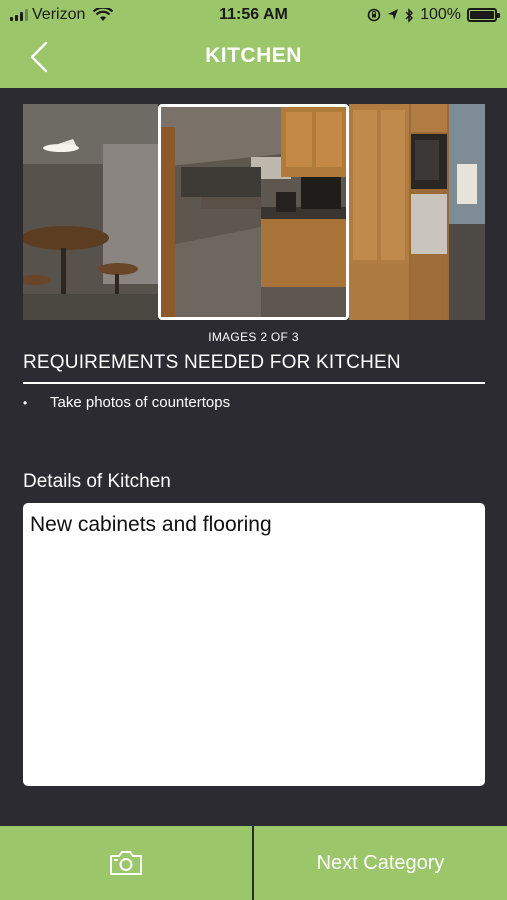  What do you see at coordinates (140, 402) in the screenshot?
I see `requirement-text: Take photos of countertops` at bounding box center [140, 402].